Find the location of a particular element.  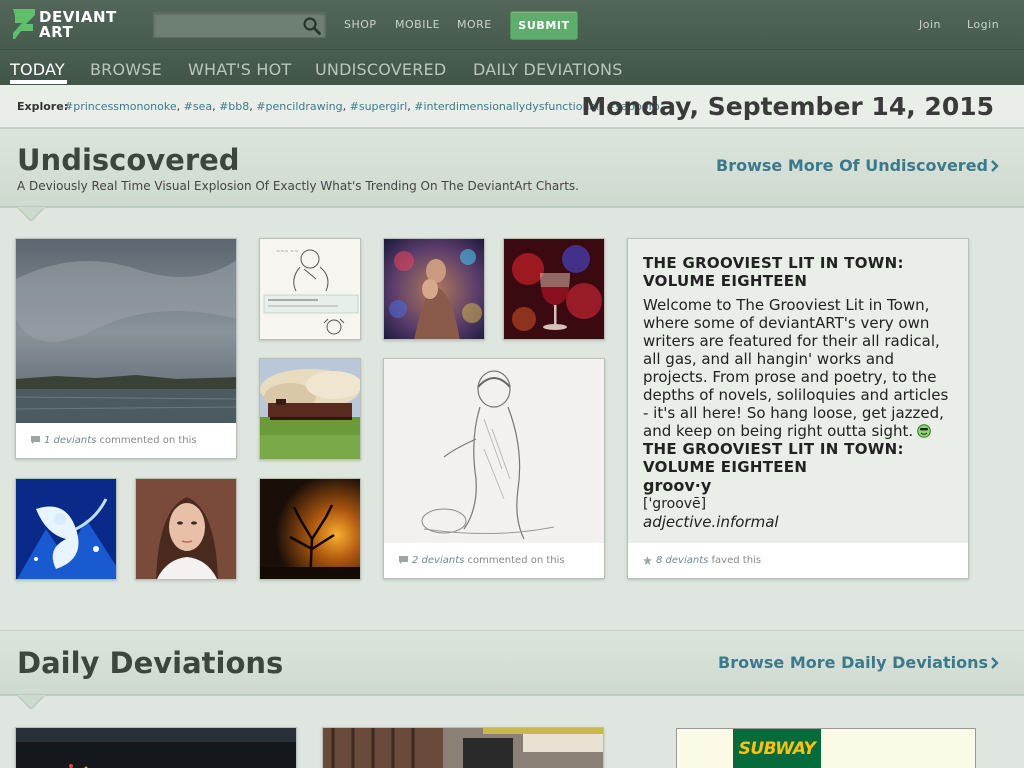

thumbnail-storefront is located at coordinates (463, 747).